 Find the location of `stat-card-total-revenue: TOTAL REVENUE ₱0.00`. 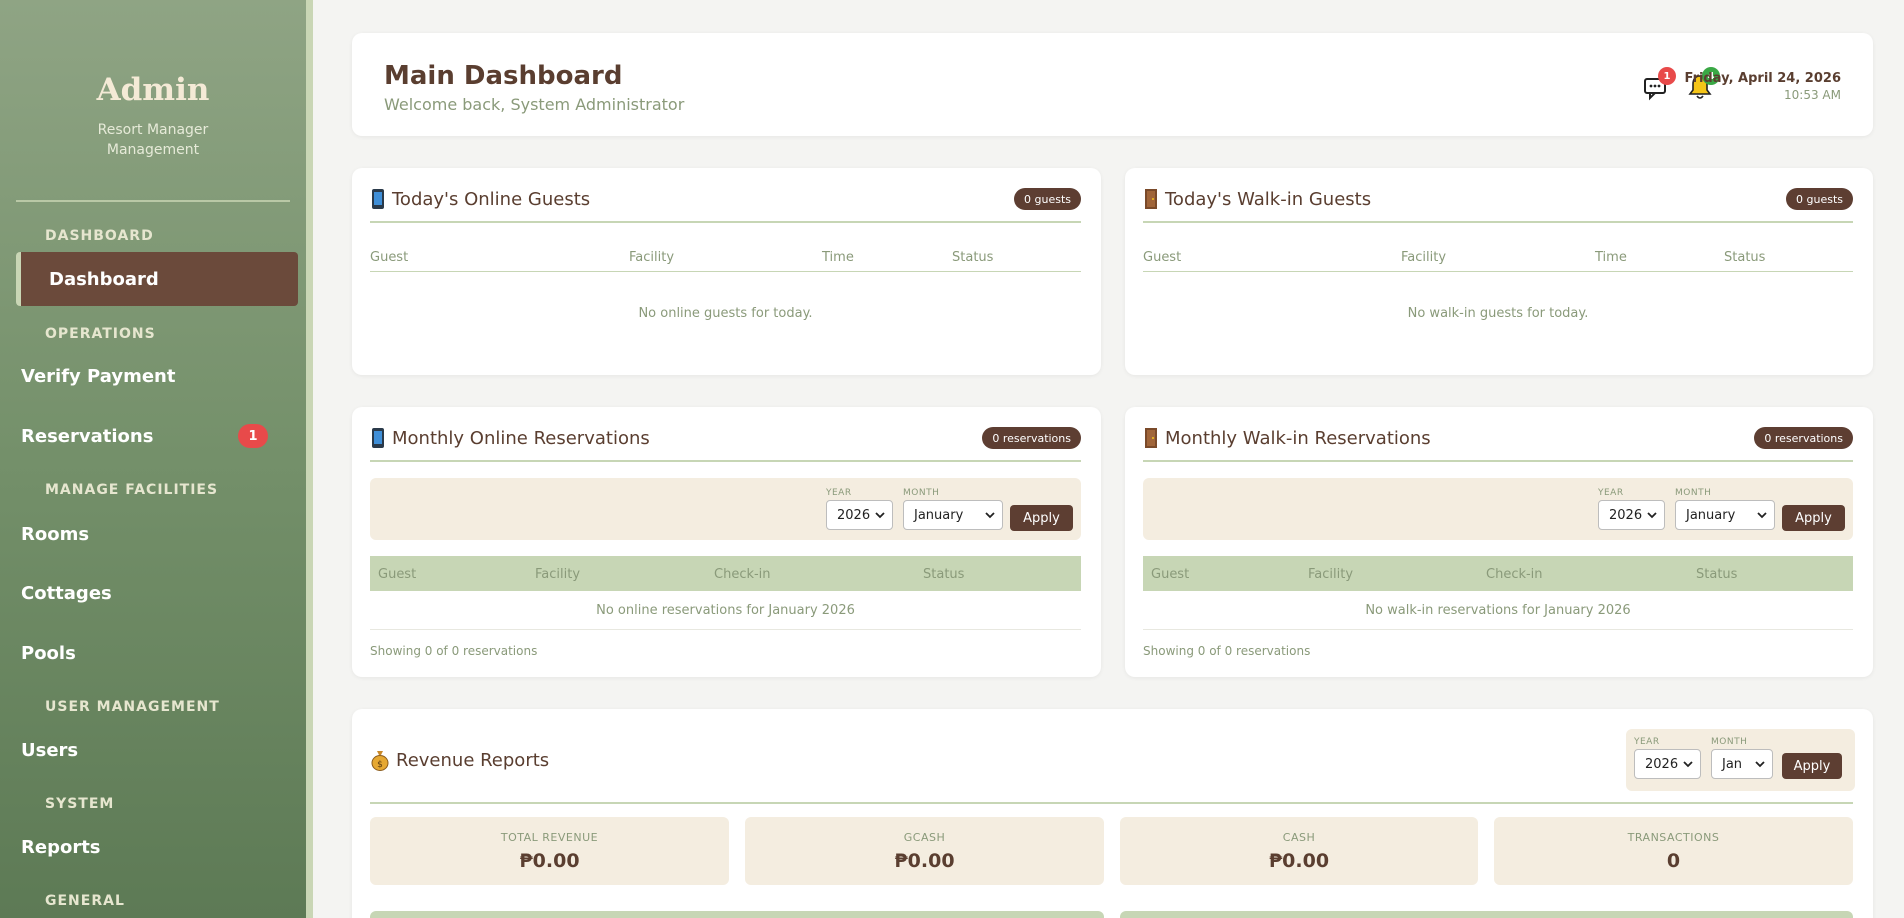

stat-card-total-revenue: TOTAL REVENUE ₱0.00 is located at coordinates (549, 851).